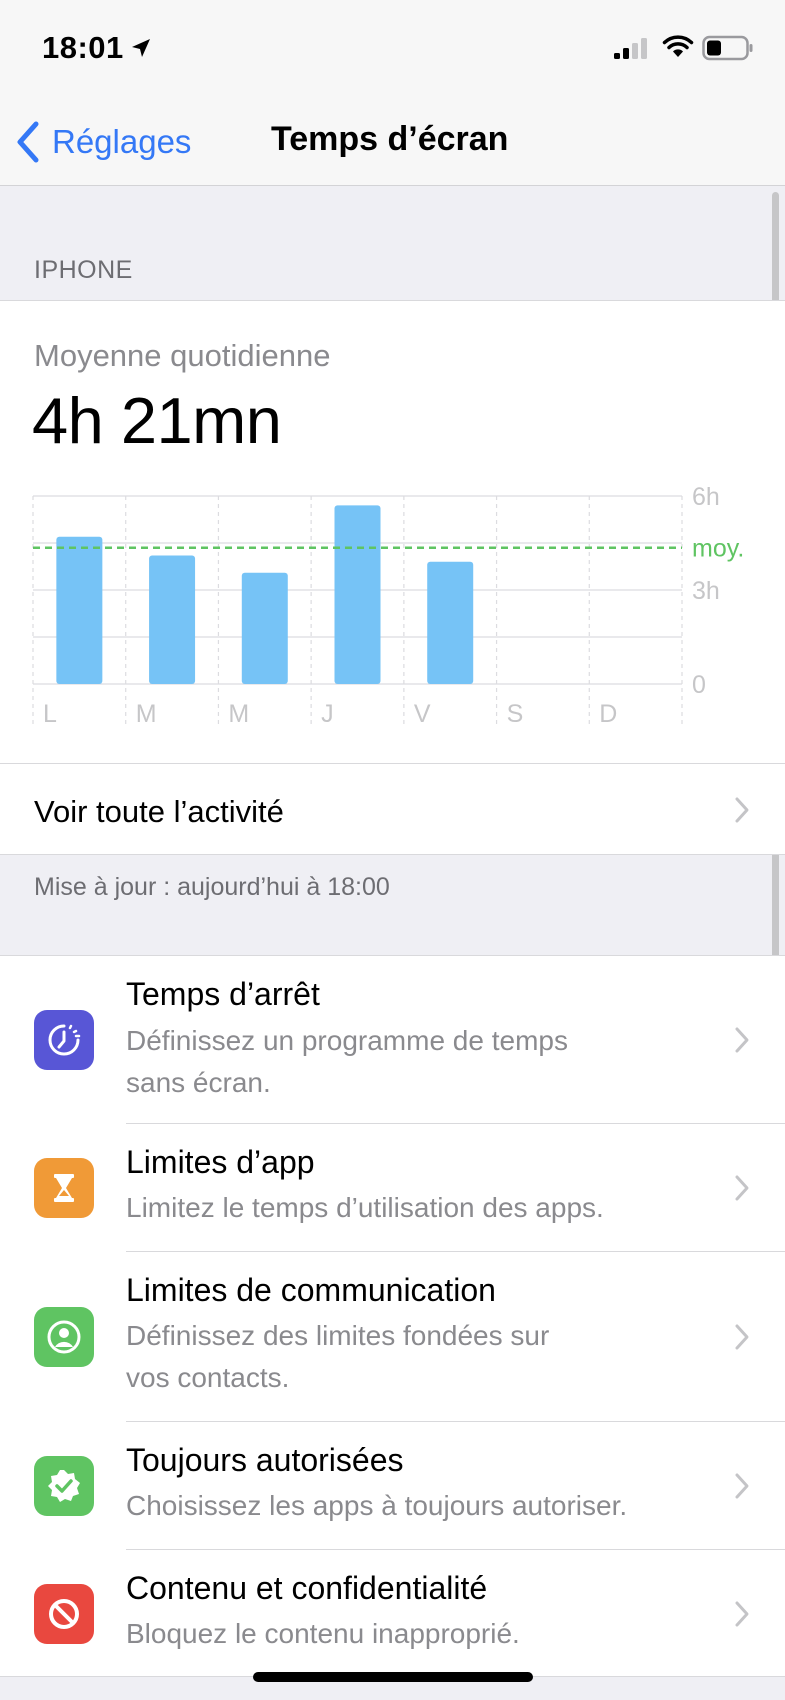  I want to click on chart-y-tick-label: 0, so click(699, 685).